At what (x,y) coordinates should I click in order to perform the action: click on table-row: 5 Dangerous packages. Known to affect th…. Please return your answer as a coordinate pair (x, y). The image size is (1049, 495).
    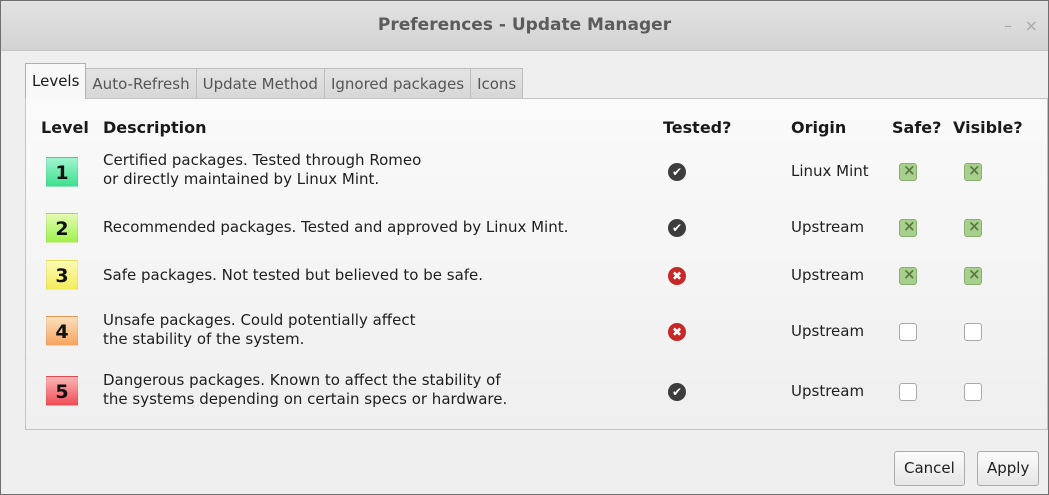
    Looking at the image, I should click on (525, 392).